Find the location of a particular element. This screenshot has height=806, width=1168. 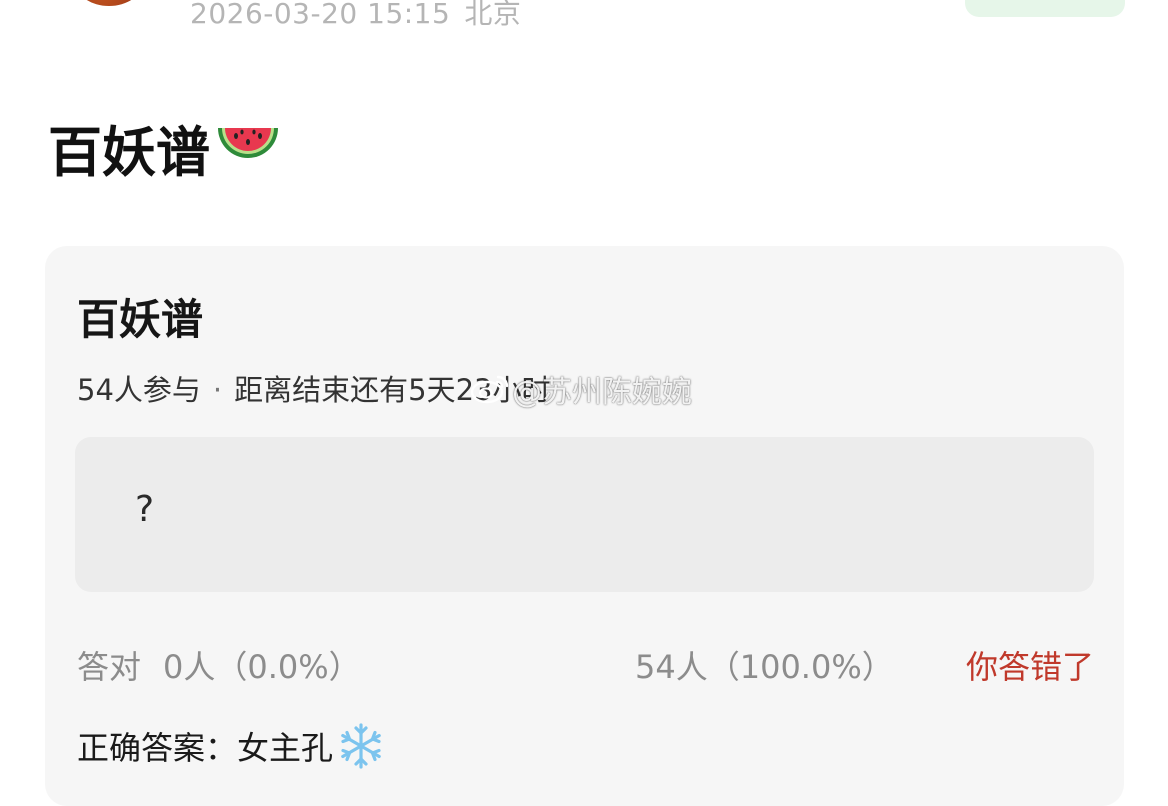

follow-button is located at coordinates (1045, 8).